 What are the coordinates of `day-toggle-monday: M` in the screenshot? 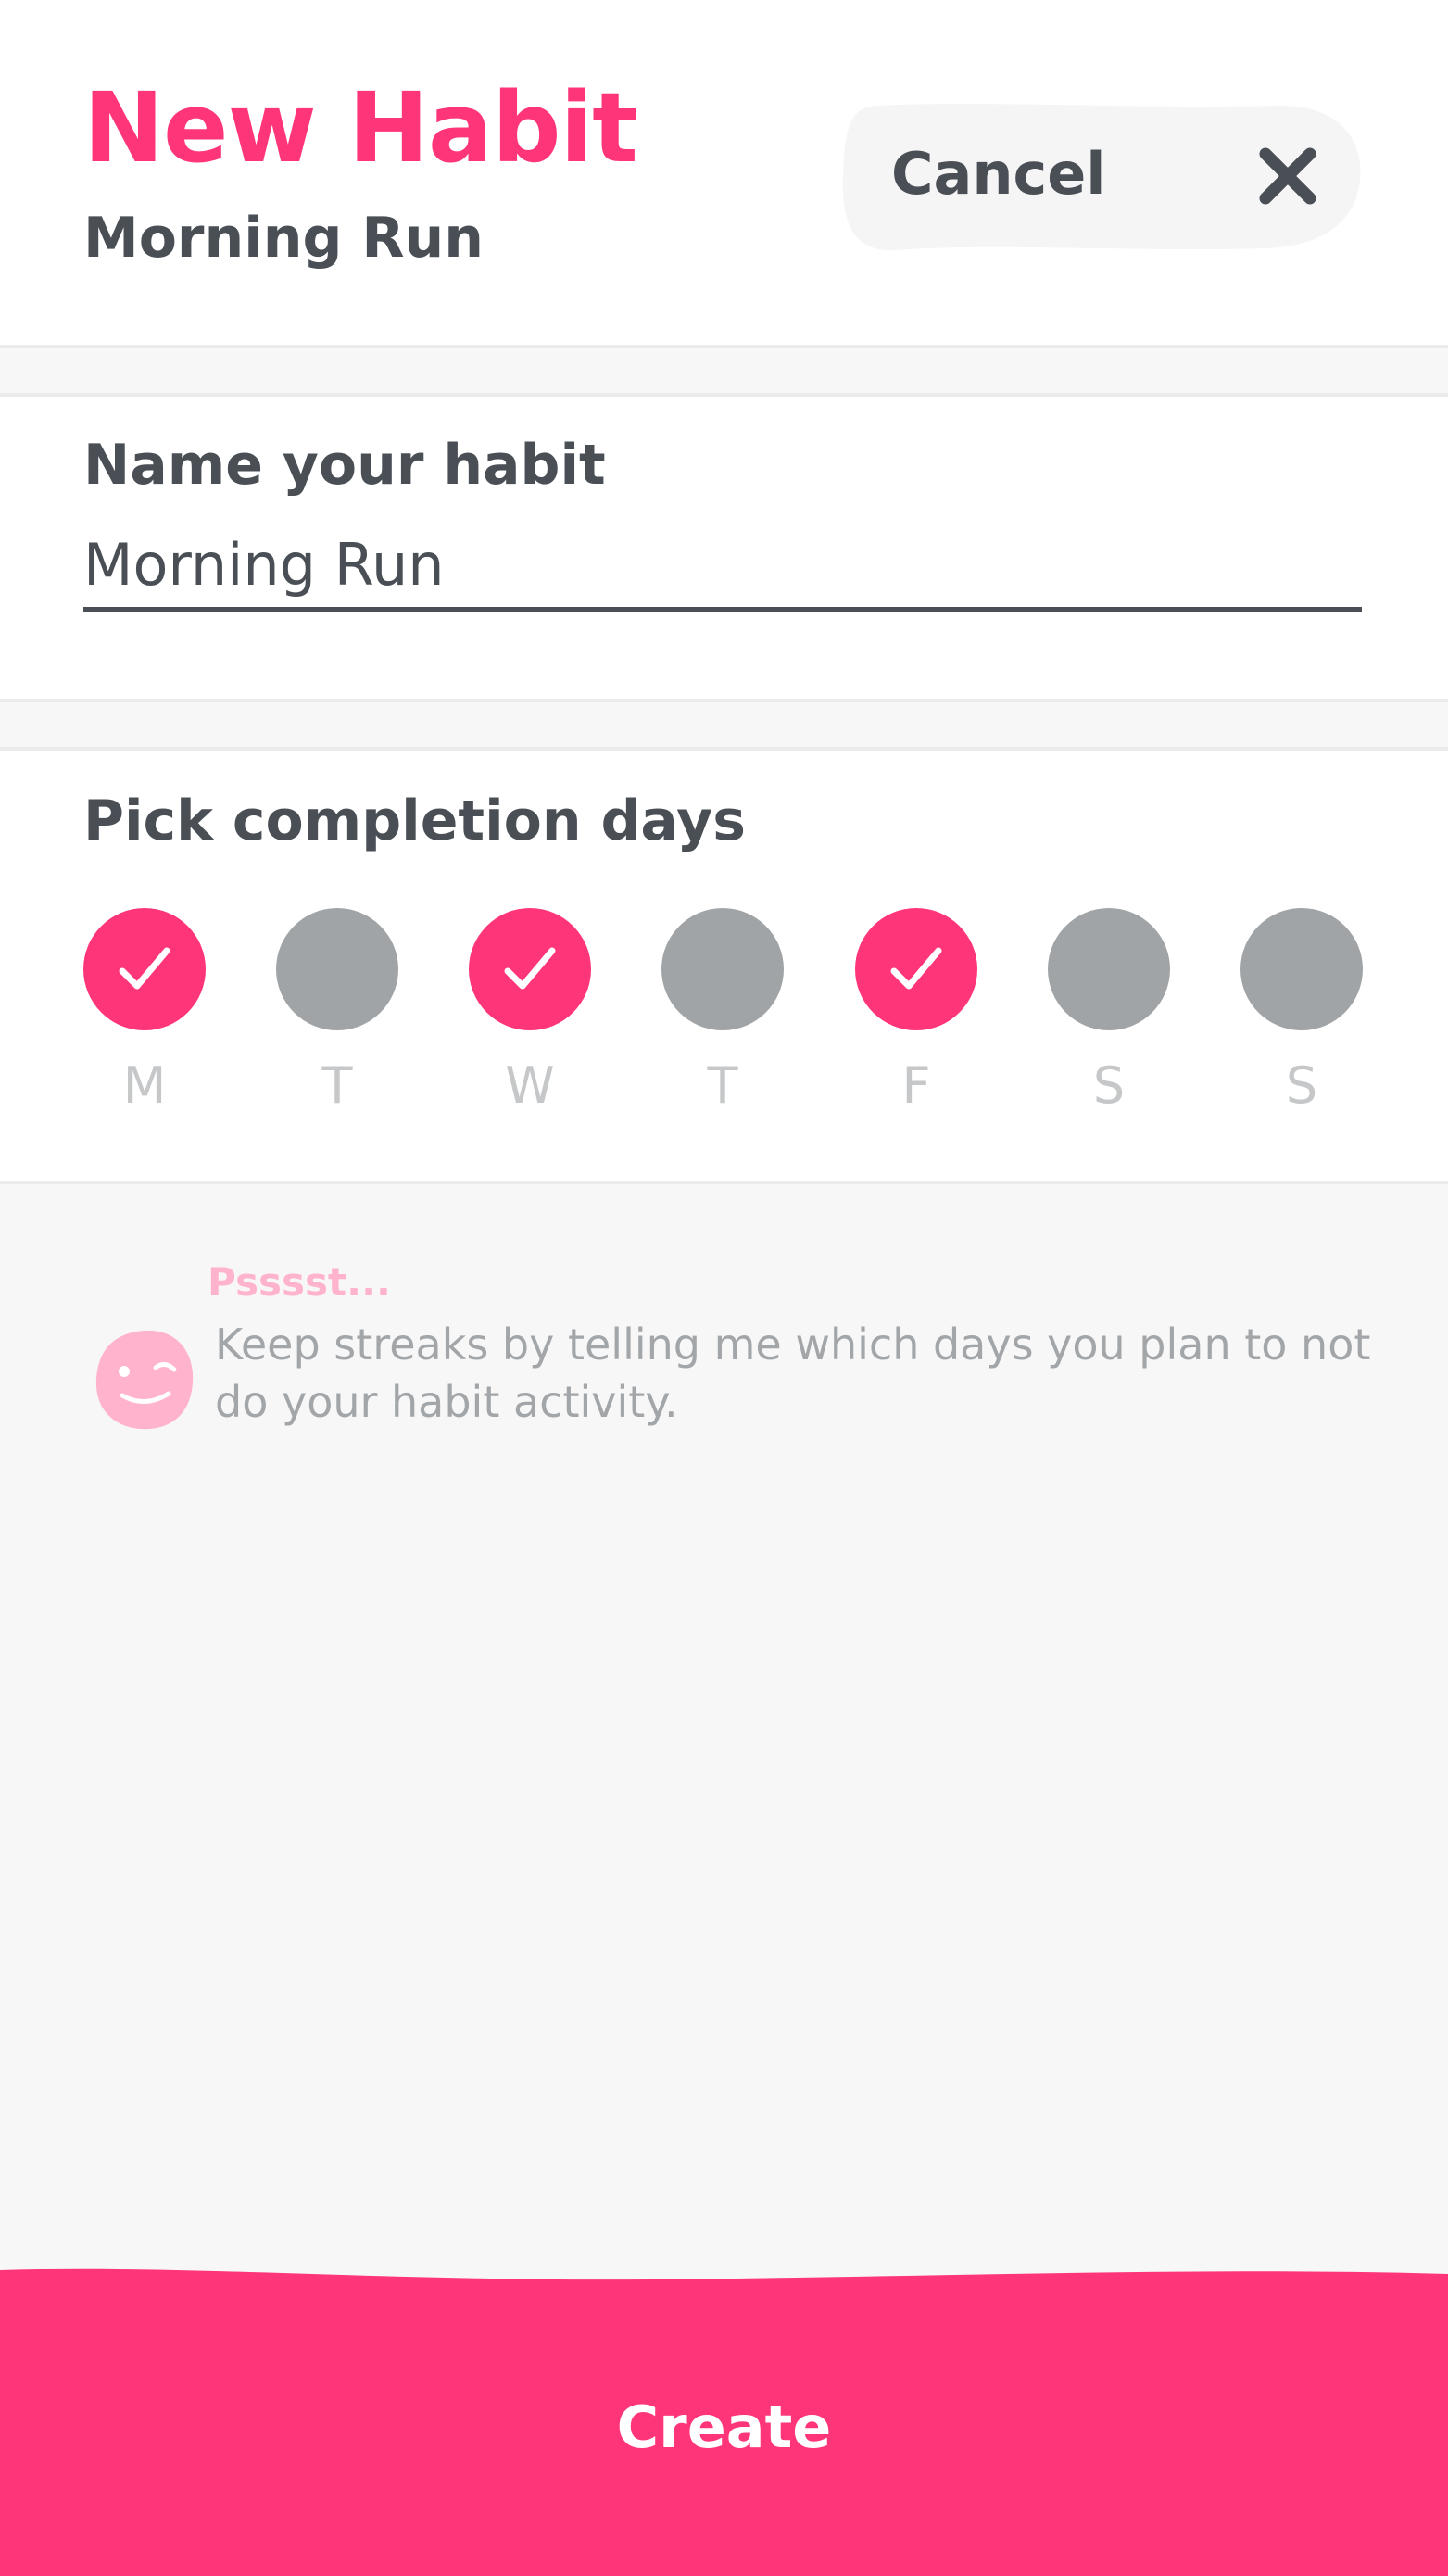 It's located at (144, 1019).